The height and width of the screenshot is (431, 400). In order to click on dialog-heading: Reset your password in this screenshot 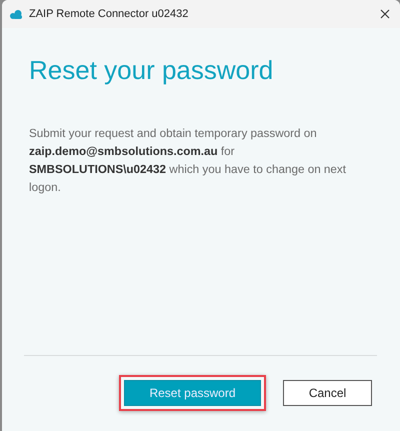, I will do `click(151, 70)`.